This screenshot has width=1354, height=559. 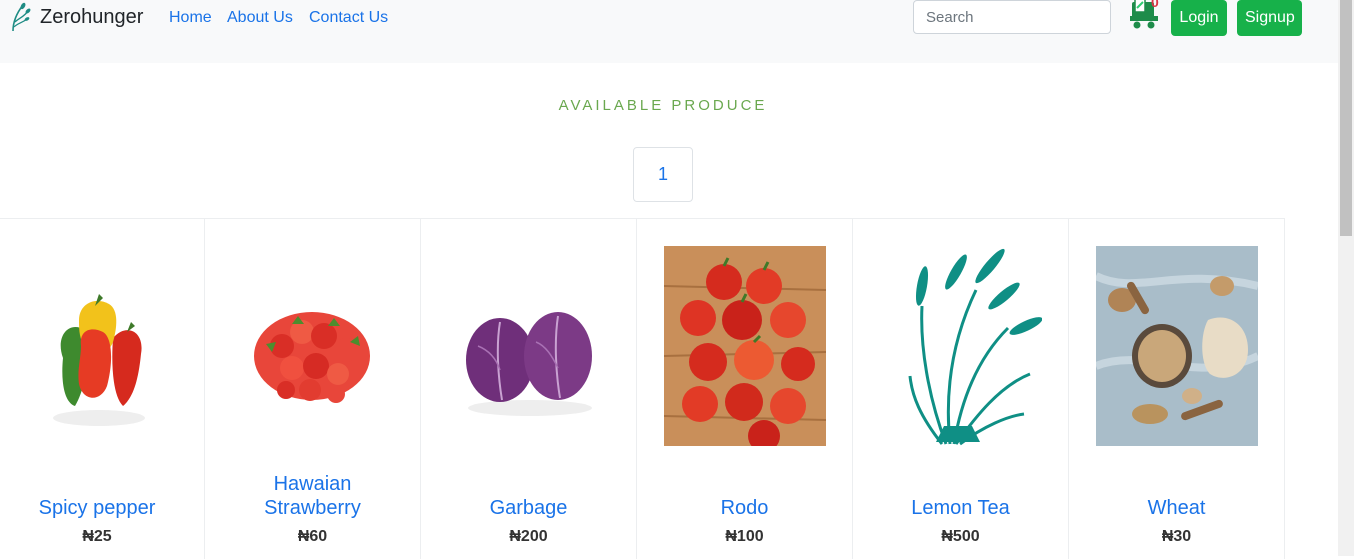 I want to click on pagination-page-1: 1, so click(x=663, y=174).